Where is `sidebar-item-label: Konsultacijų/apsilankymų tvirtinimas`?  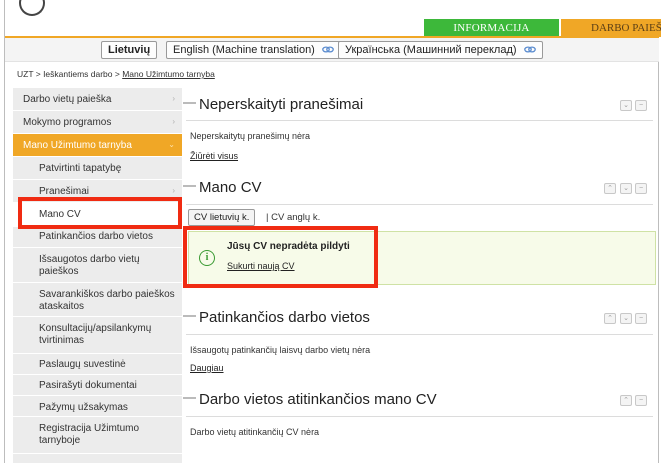
sidebar-item-label: Konsultacijų/apsilankymų tvirtinimas is located at coordinates (95, 334).